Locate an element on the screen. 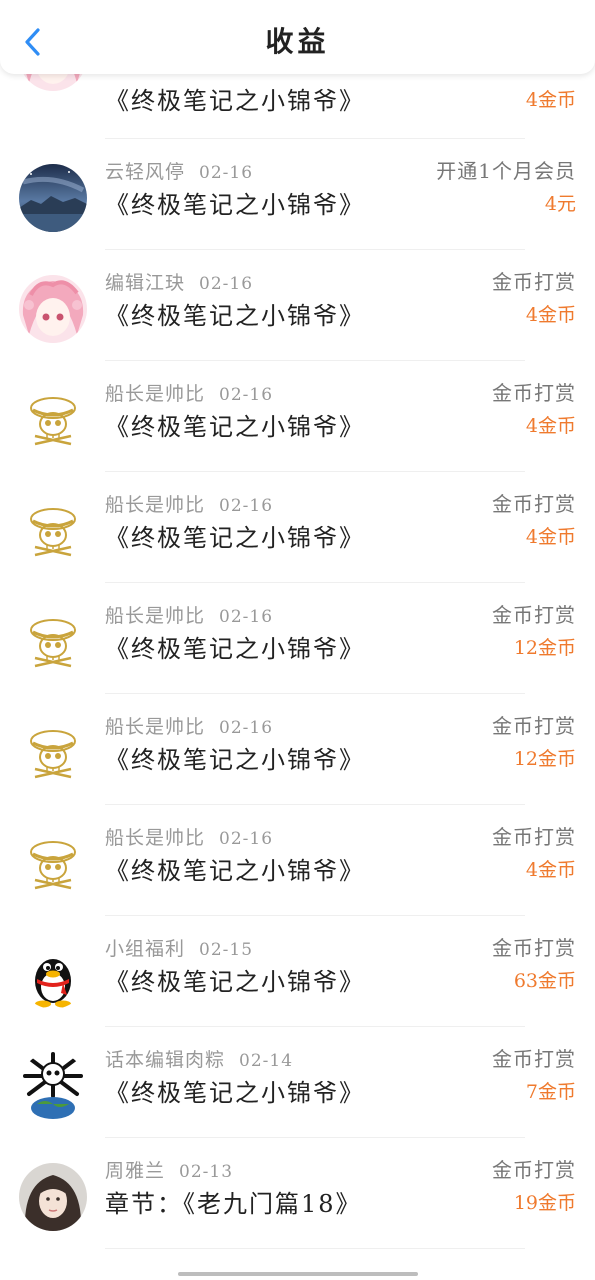 The image size is (595, 1280). earning-row: 话本编辑肉粽 02-14 《终极笔记之小锦爷》 金币打赏 7金币 is located at coordinates (297, 1082).